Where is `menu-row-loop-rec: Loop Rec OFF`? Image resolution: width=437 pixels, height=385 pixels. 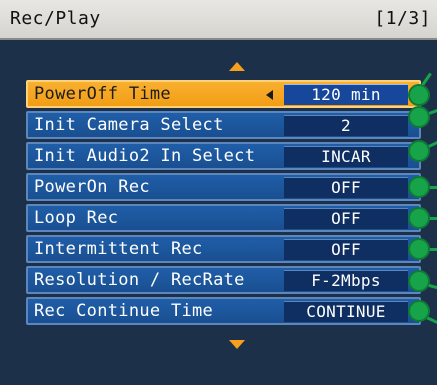 menu-row-loop-rec: Loop Rec OFF is located at coordinates (223, 218).